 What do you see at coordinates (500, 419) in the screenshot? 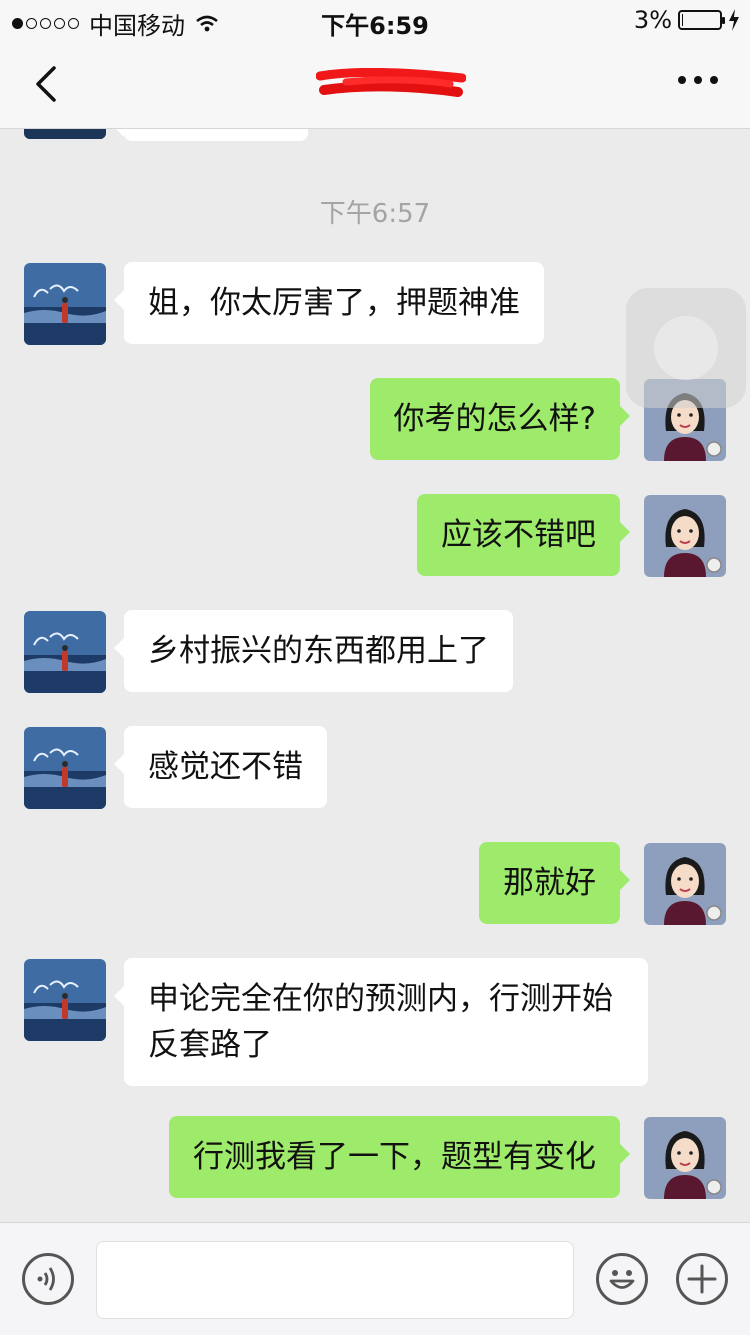
I see `message-bubble-outgoing: 你考的怎么样?` at bounding box center [500, 419].